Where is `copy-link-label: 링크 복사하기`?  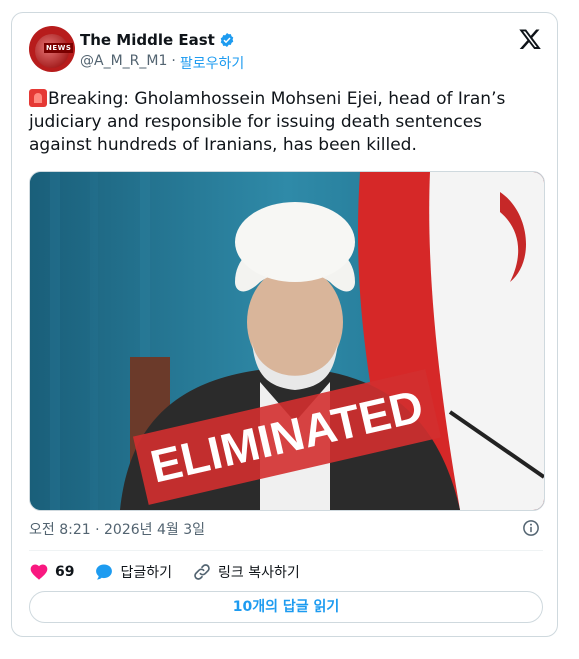
copy-link-label: 링크 복사하기 is located at coordinates (259, 573).